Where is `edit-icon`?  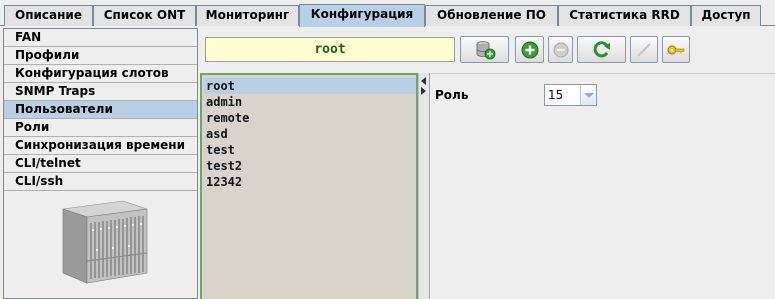
edit-icon is located at coordinates (644, 49).